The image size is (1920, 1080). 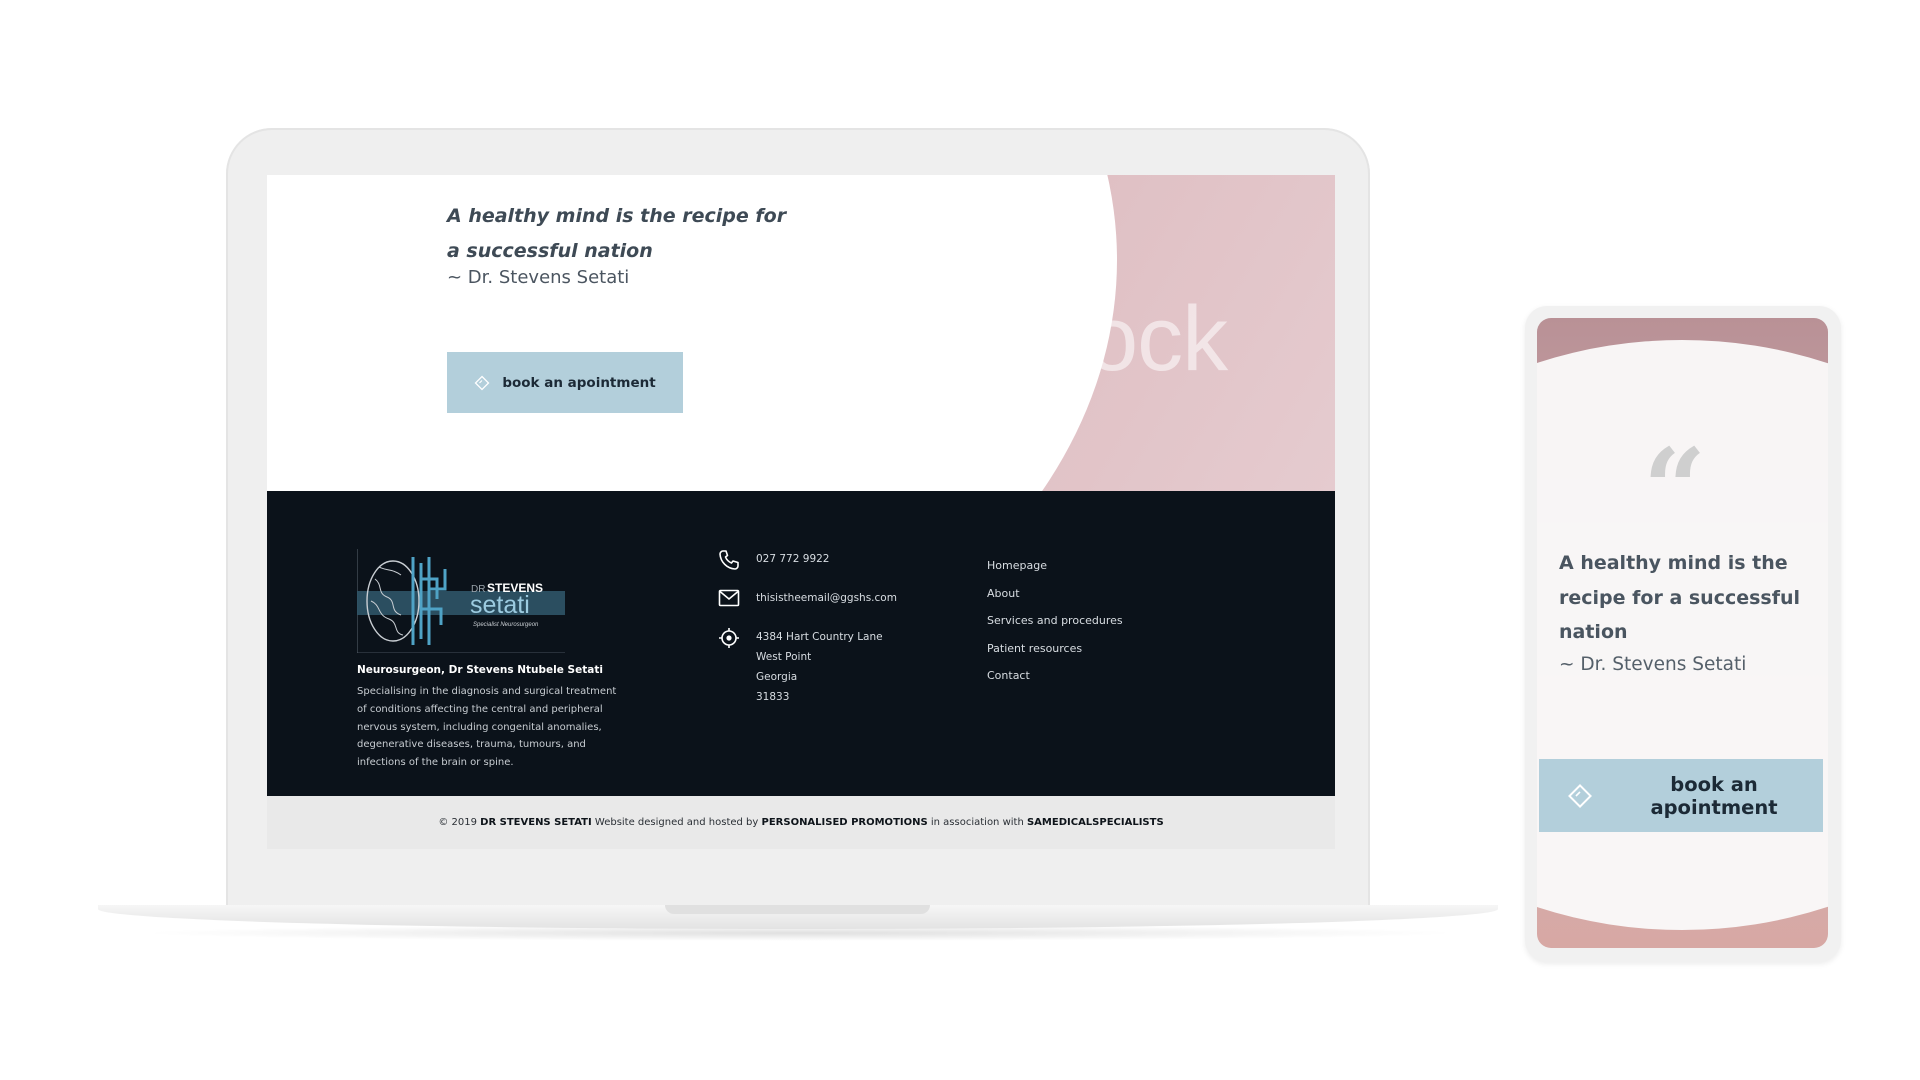 I want to click on phone-quote-icon: “, so click(x=1675, y=488).